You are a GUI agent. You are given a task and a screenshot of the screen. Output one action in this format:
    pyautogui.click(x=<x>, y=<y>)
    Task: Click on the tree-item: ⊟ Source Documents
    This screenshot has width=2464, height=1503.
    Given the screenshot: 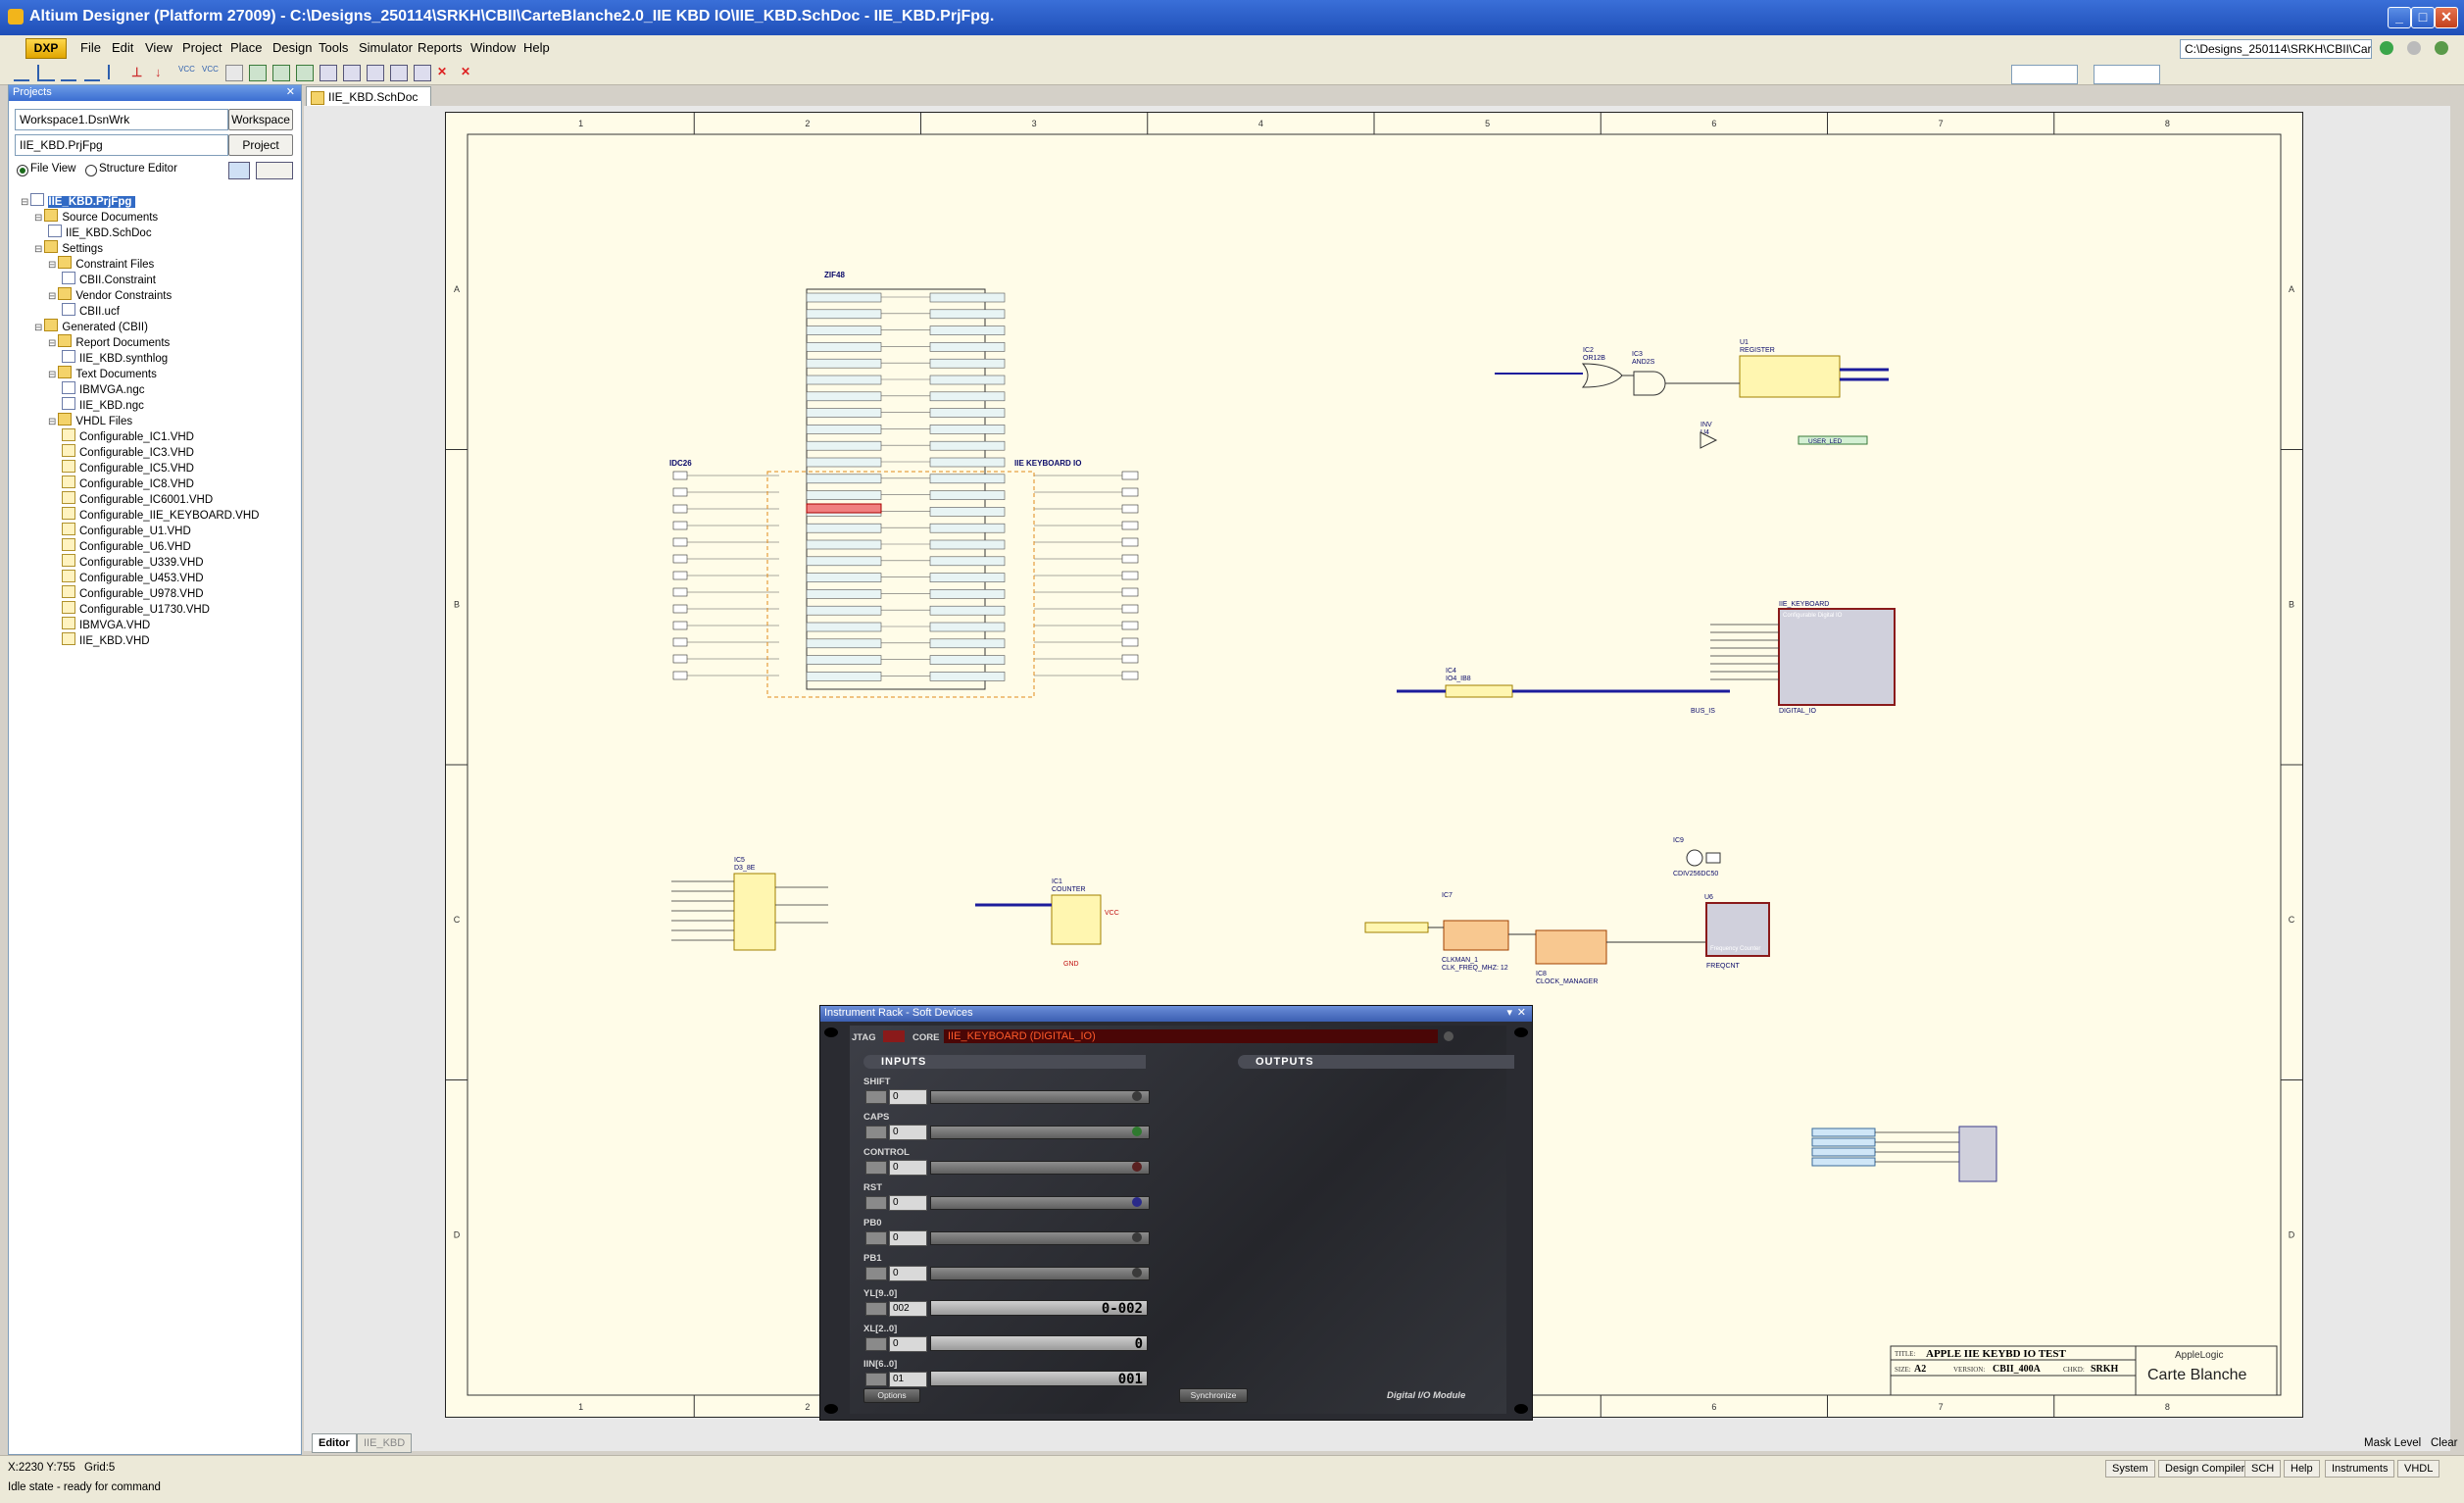 What is the action you would take?
    pyautogui.click(x=96, y=217)
    